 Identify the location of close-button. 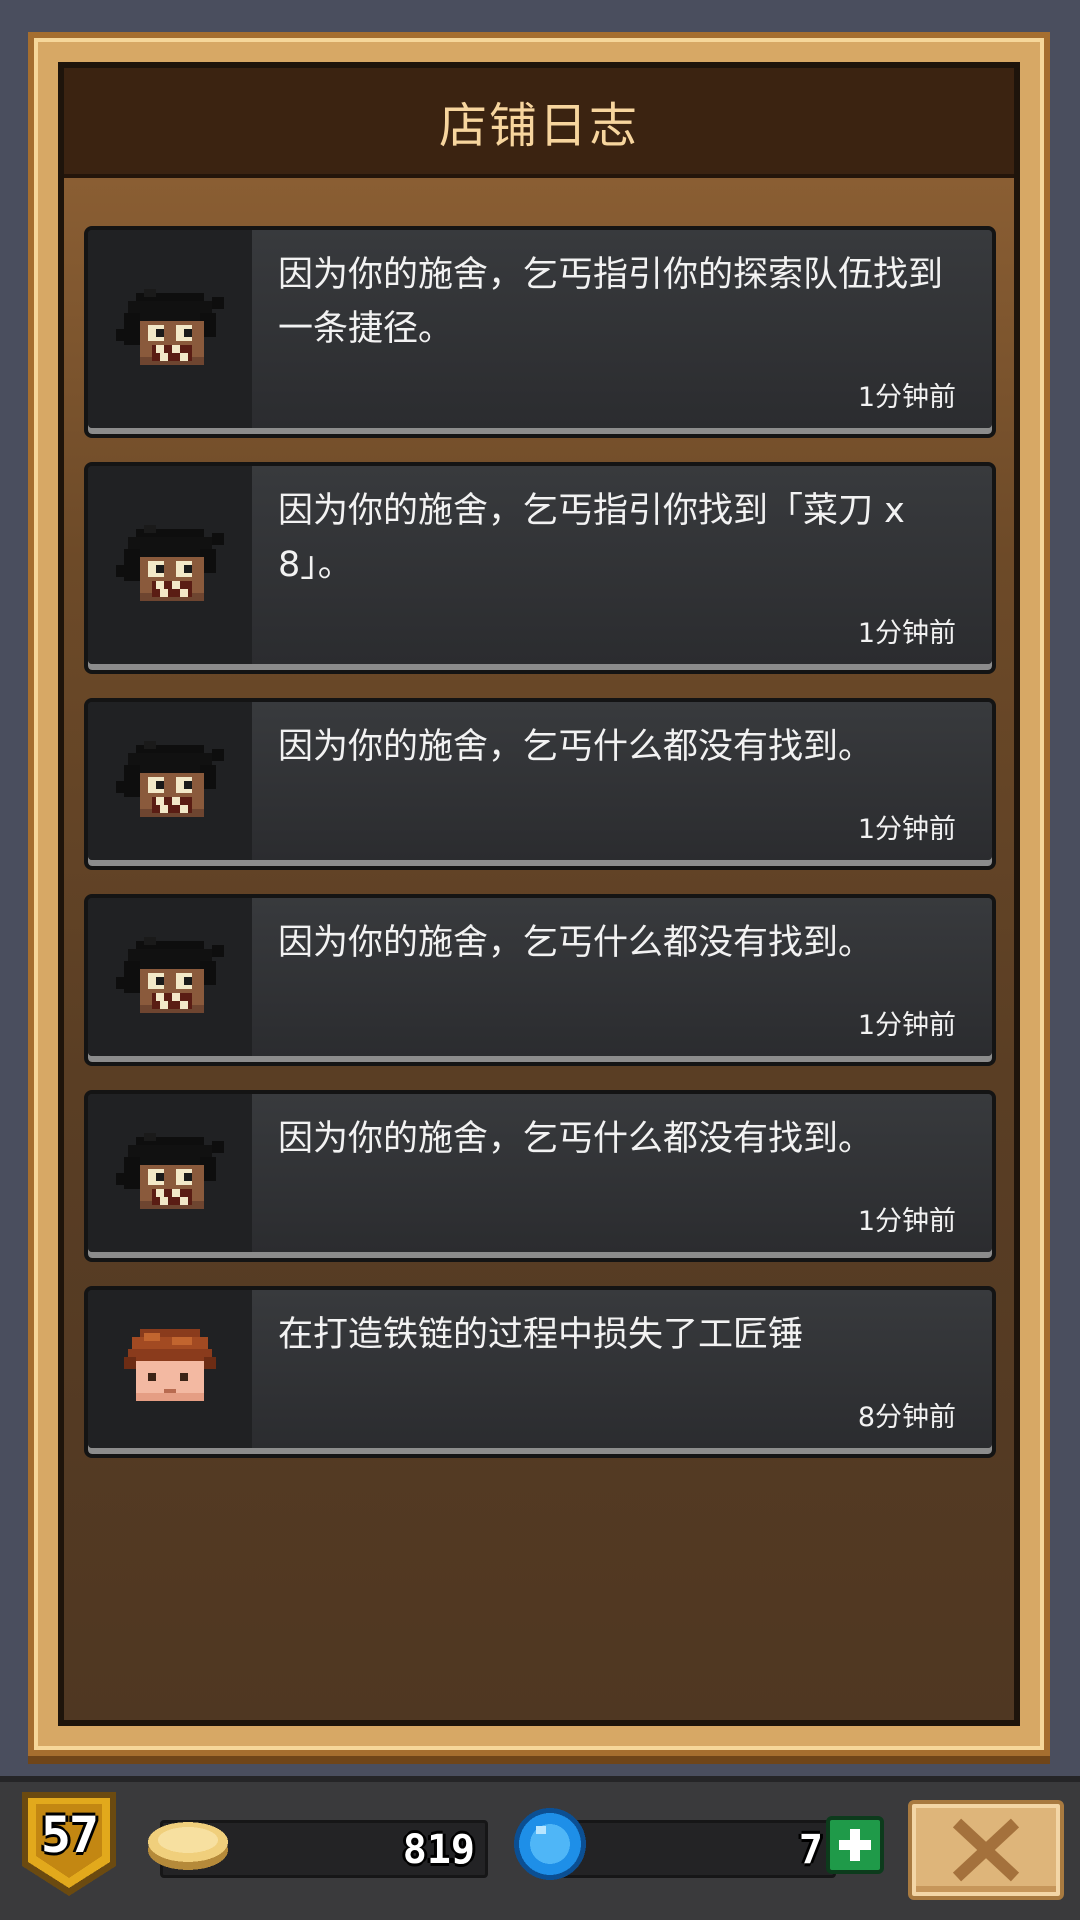
(986, 1850).